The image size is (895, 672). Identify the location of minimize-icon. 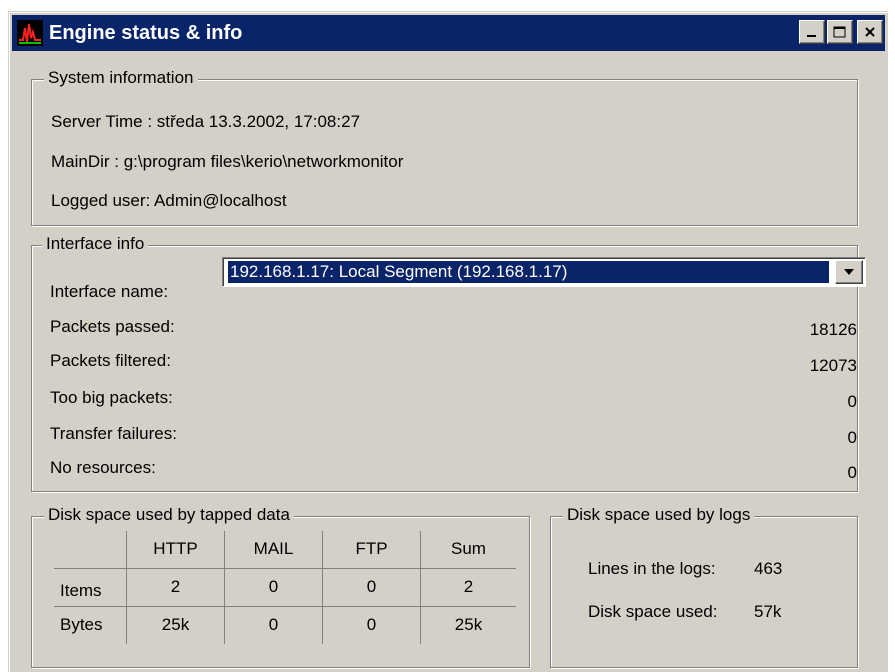
(811, 36).